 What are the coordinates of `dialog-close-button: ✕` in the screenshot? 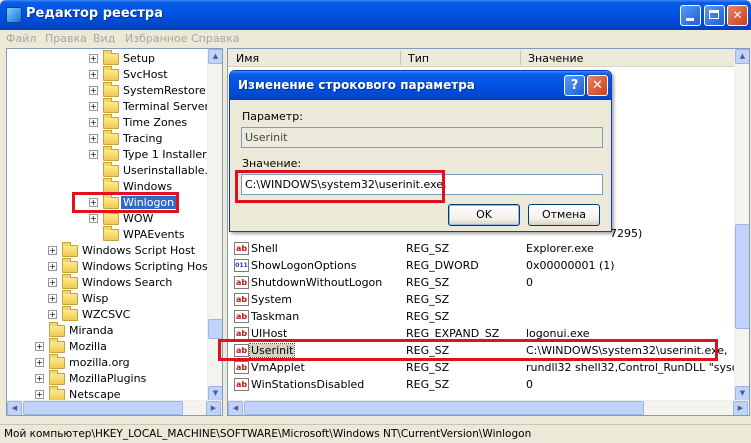 It's located at (597, 85).